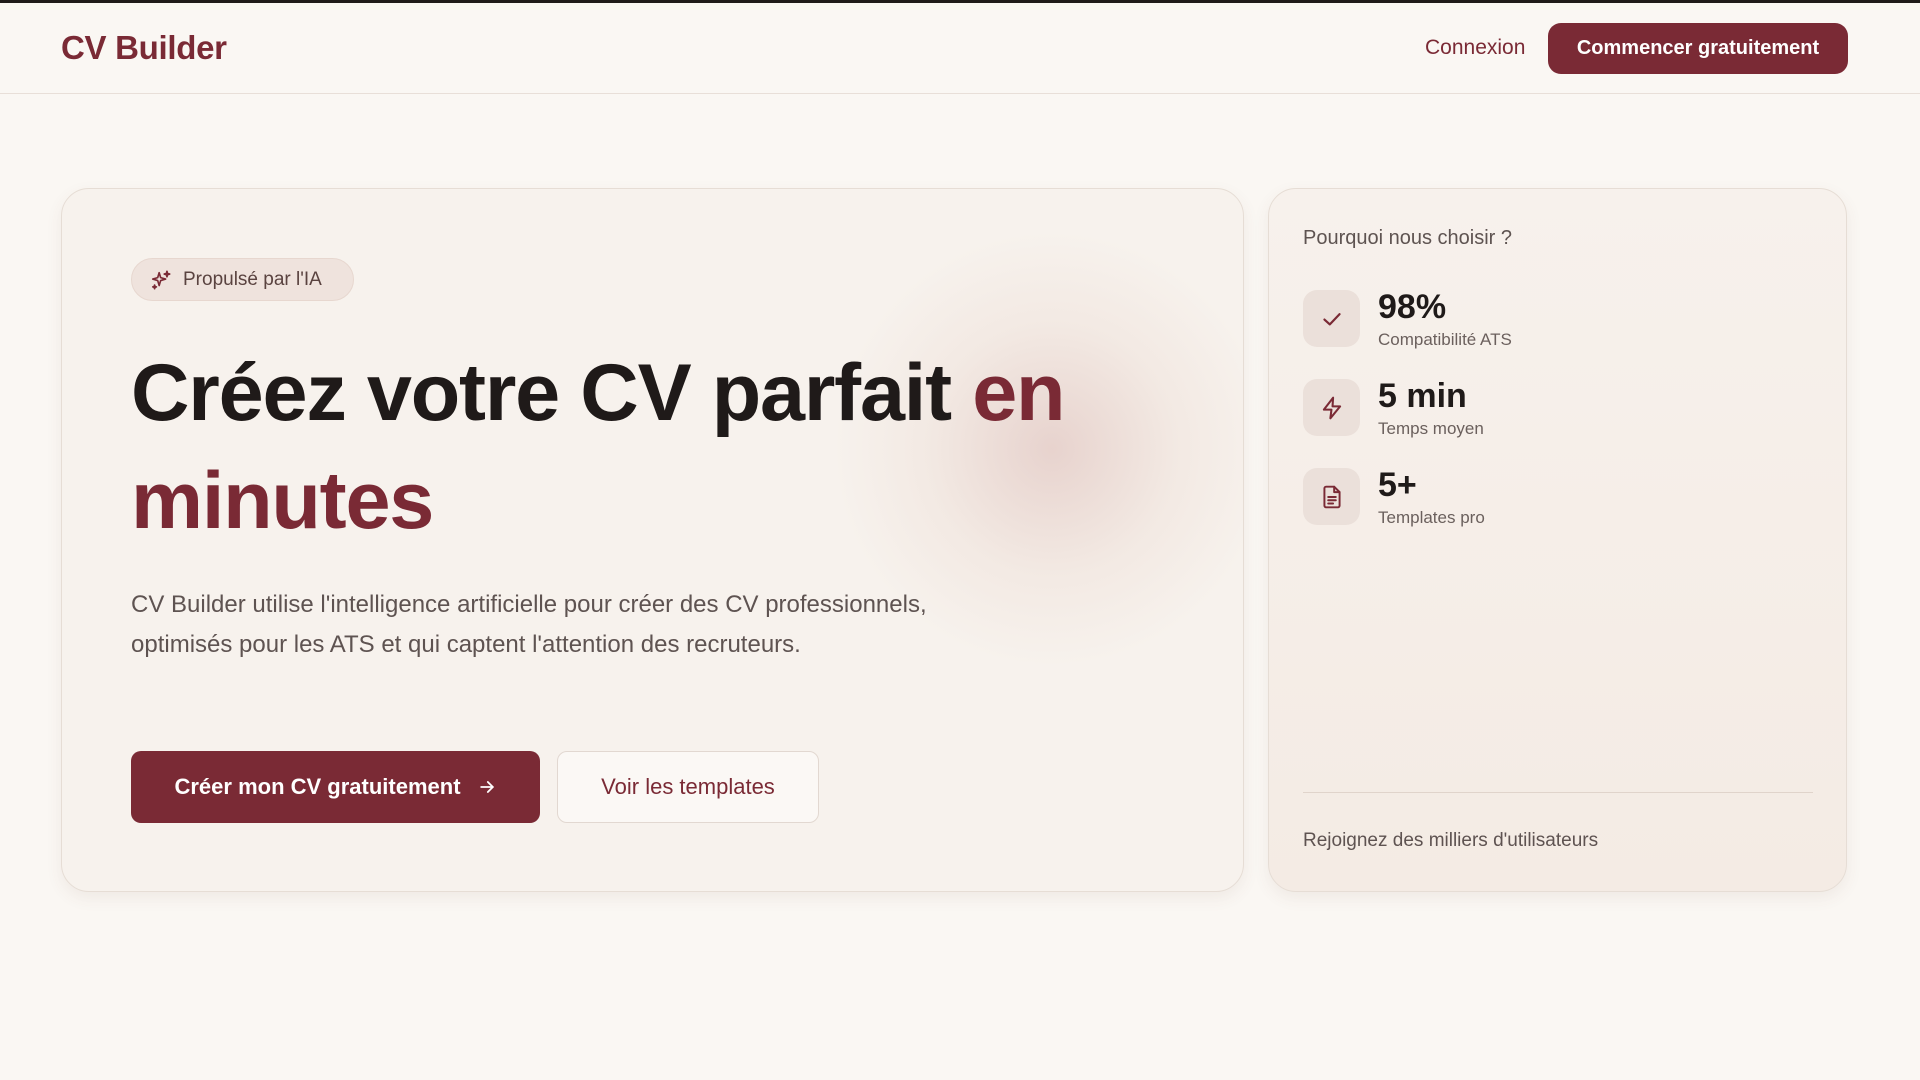 This screenshot has width=1920, height=1080. I want to click on arrow-right-icon, so click(487, 787).